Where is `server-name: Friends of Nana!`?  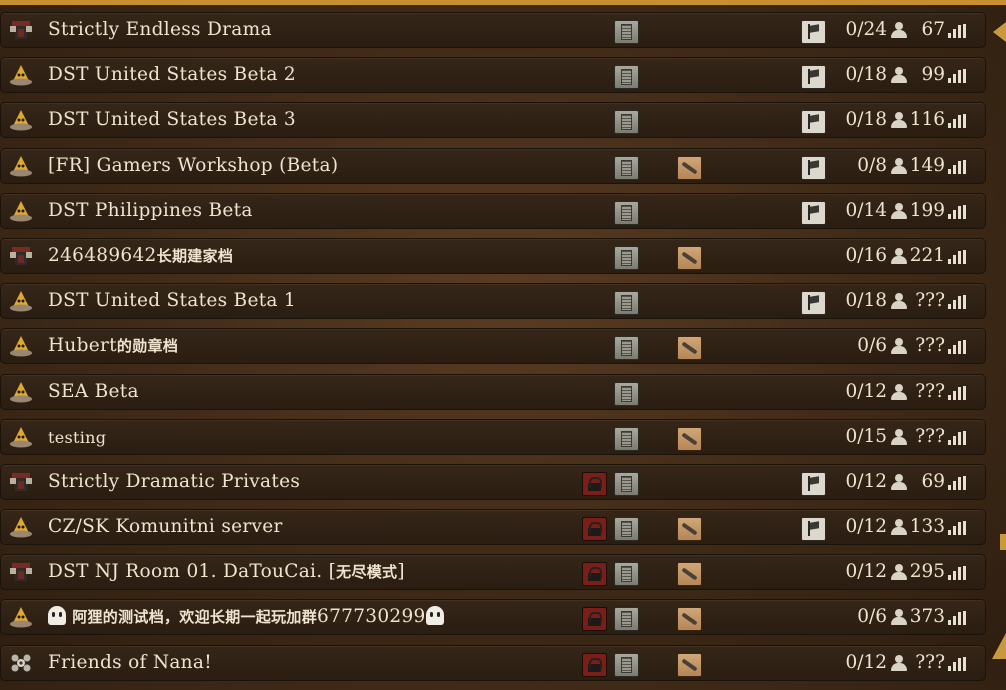 server-name: Friends of Nana! is located at coordinates (130, 662).